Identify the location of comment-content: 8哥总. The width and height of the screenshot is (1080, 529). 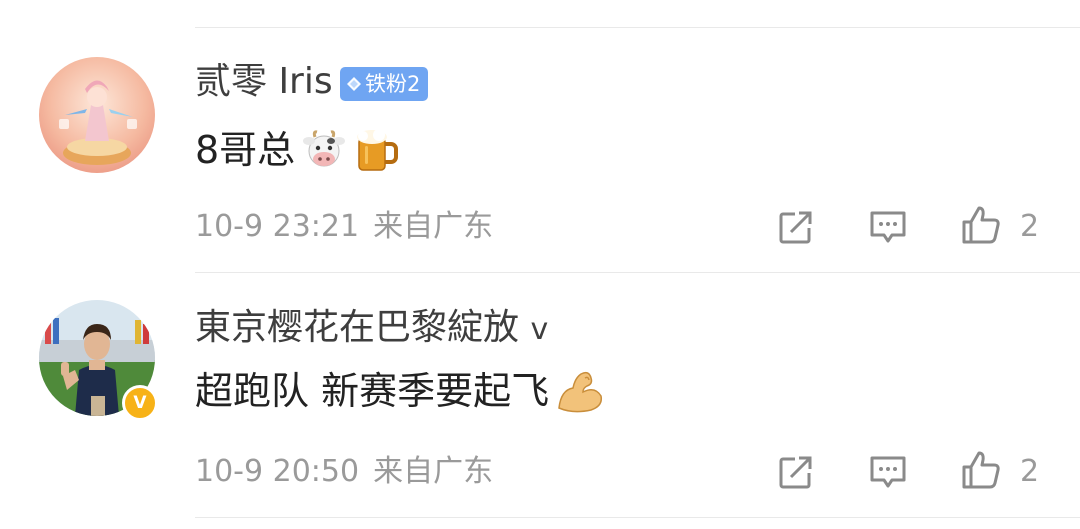
(297, 150).